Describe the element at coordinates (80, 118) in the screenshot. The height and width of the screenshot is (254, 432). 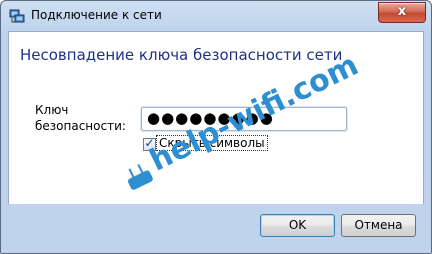
I see `security-key-label: Ключ безопасности:` at that location.